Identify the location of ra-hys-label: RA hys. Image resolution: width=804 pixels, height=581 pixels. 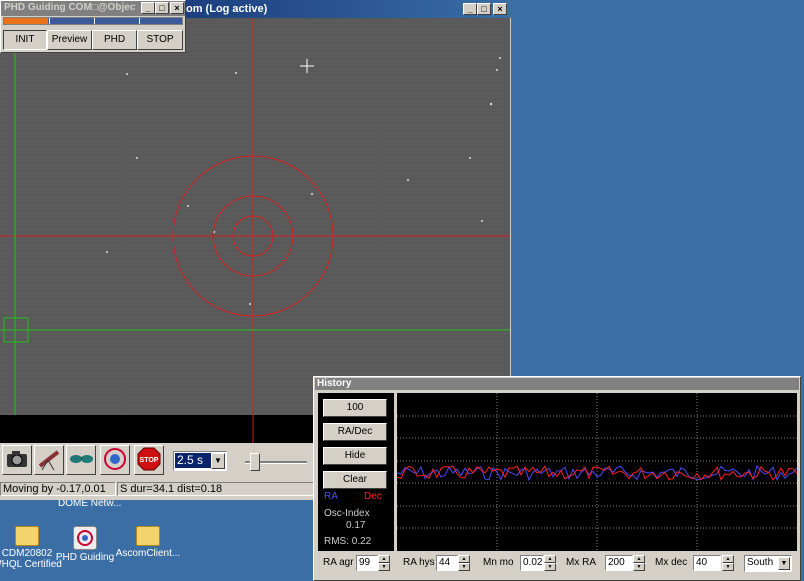
(419, 562).